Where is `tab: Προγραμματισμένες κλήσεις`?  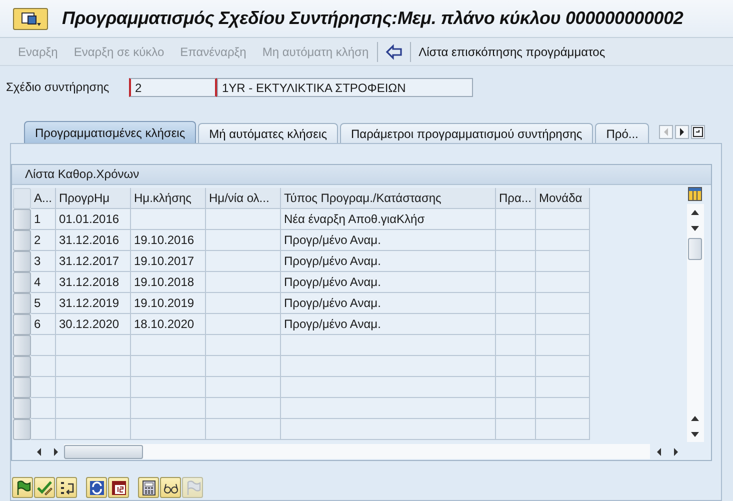 tab: Προγραμματισμένες κλήσεις is located at coordinates (110, 132).